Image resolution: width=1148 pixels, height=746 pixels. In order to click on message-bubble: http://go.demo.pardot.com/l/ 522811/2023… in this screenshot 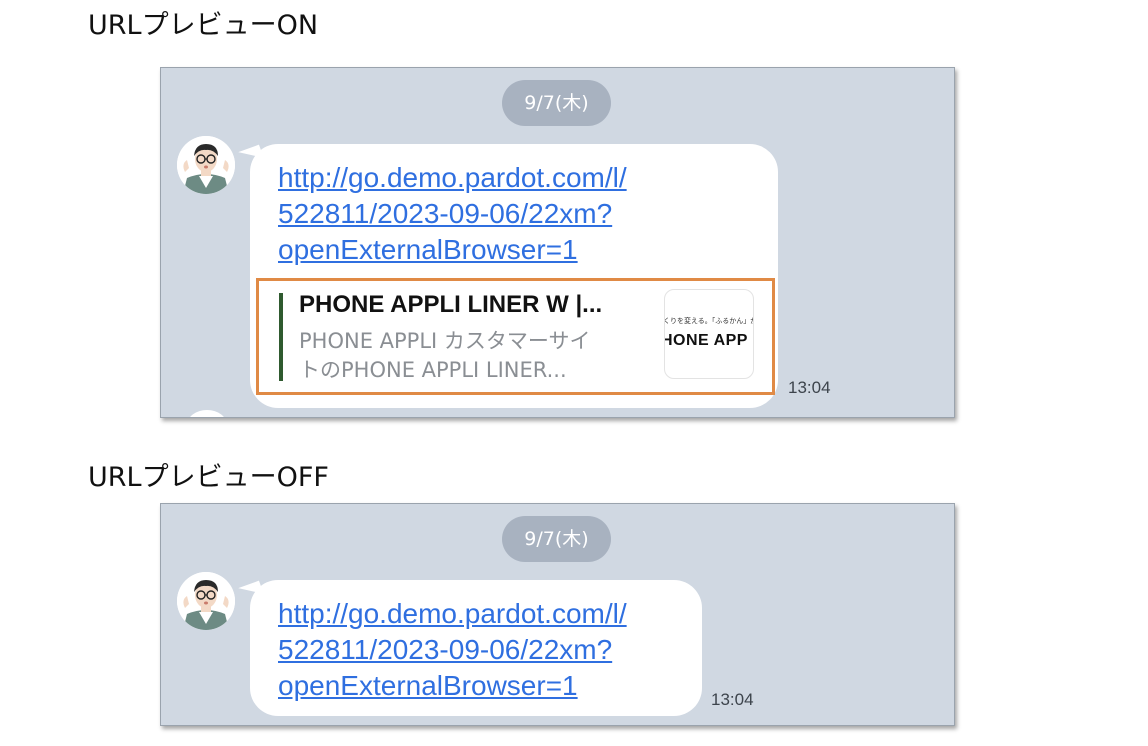, I will do `click(470, 648)`.